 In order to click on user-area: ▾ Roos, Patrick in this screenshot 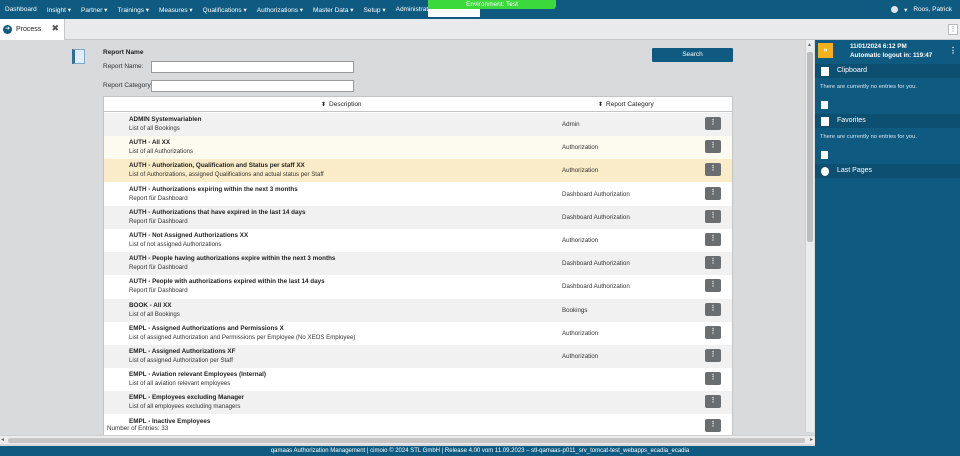, I will do `click(921, 9)`.